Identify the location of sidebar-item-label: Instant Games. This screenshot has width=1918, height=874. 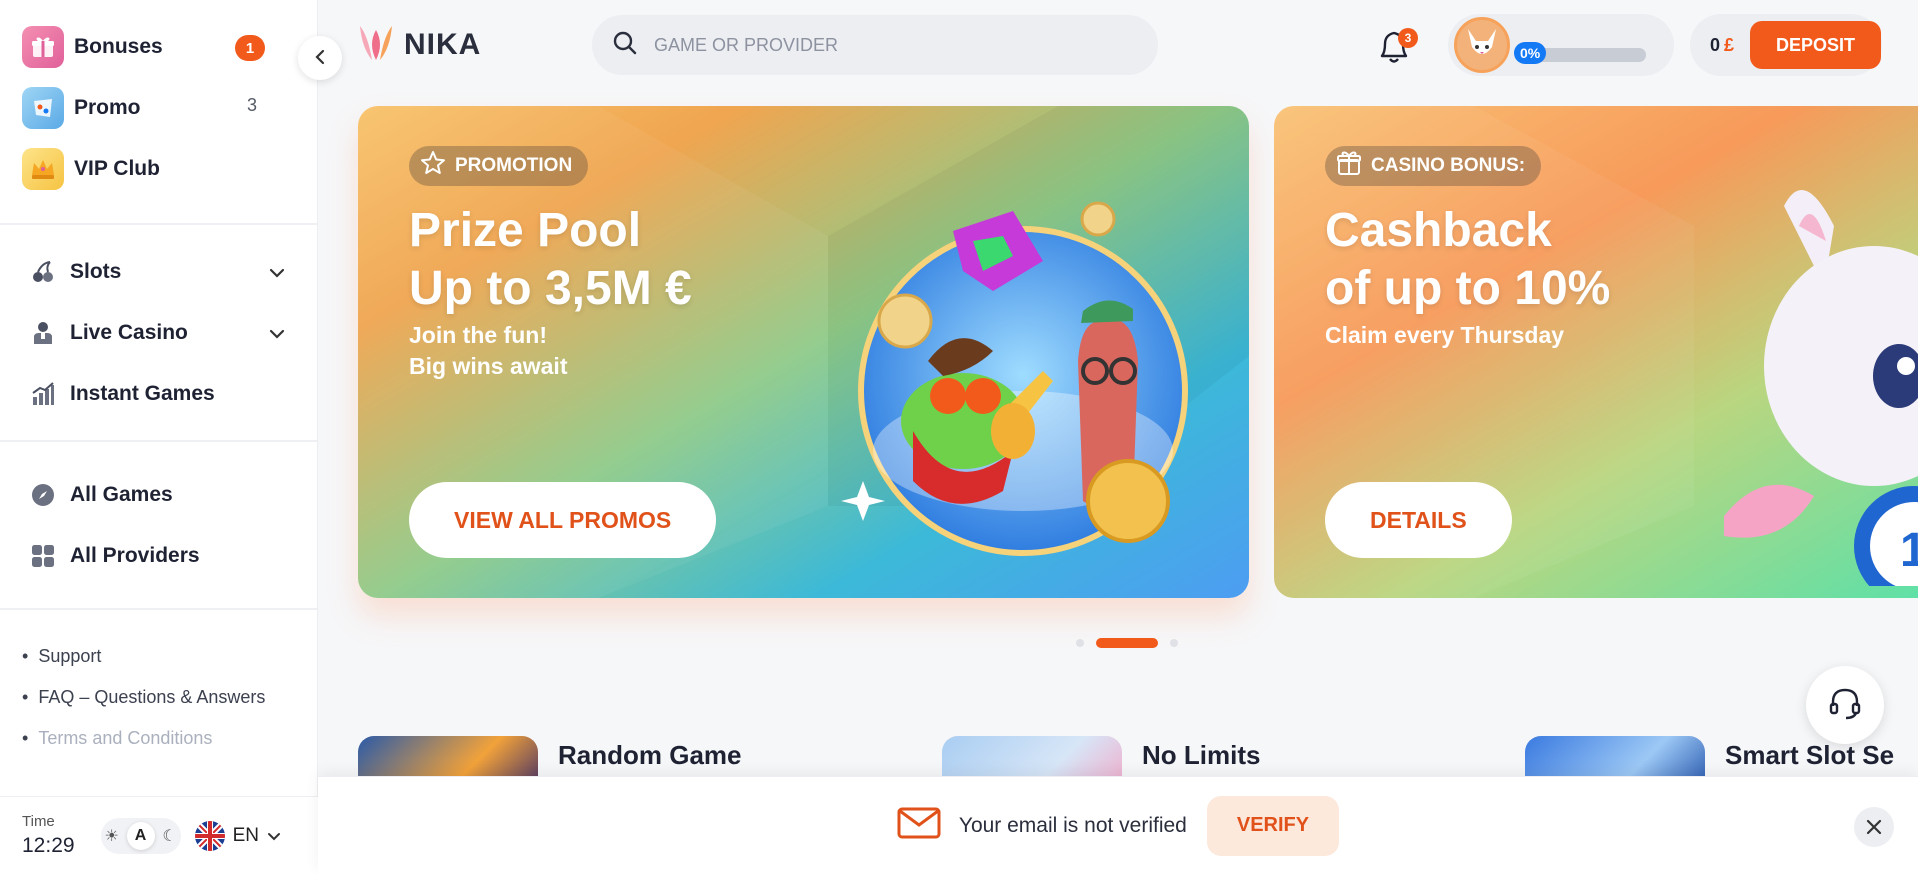
(142, 393).